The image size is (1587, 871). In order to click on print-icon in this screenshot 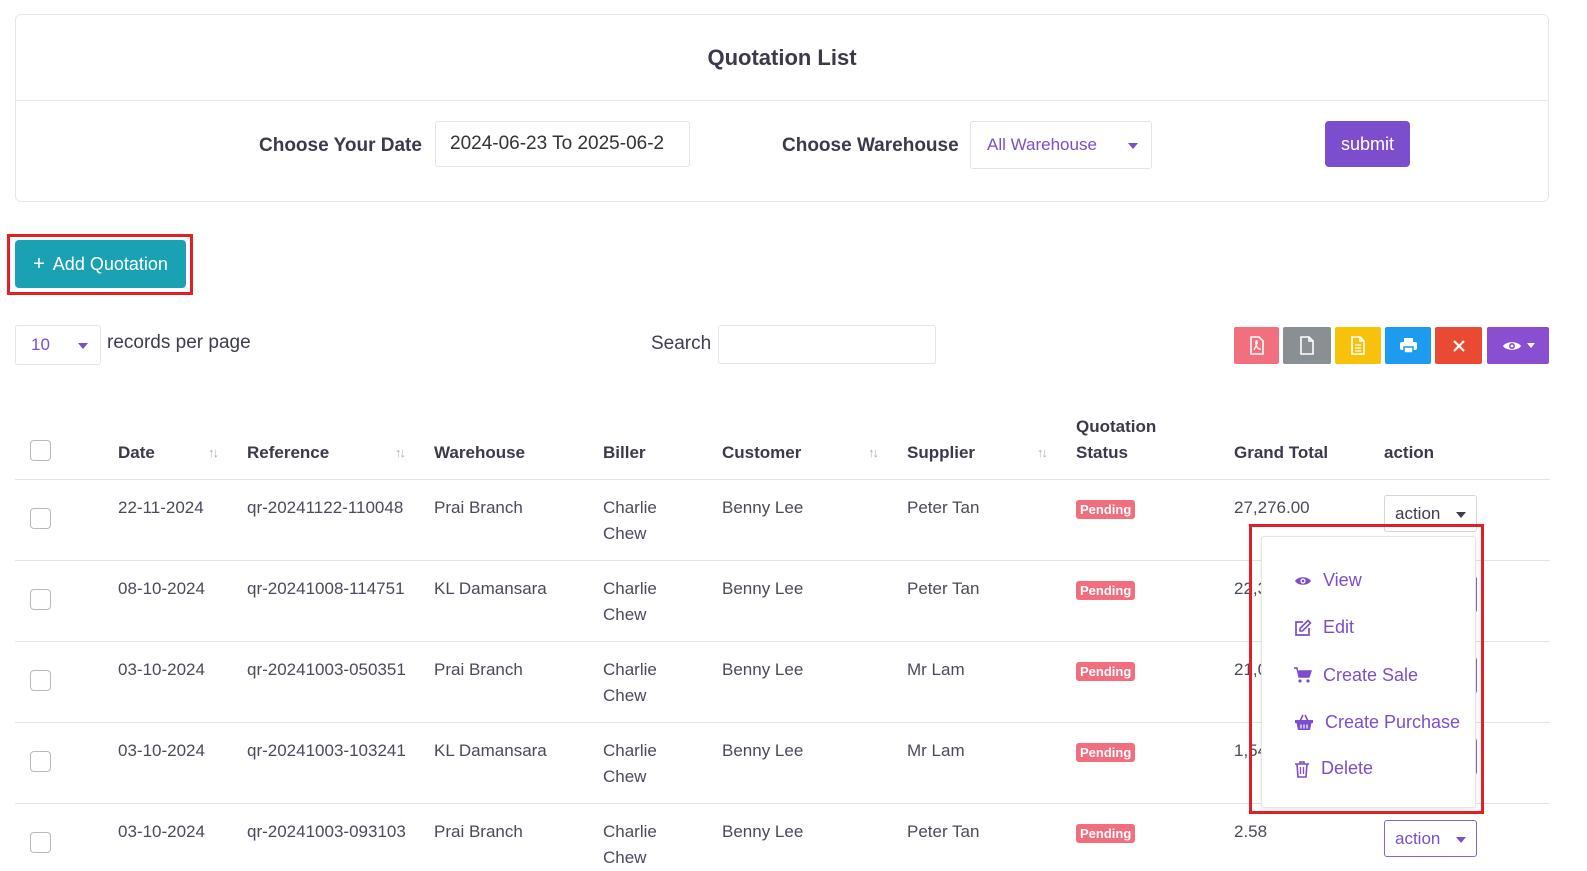, I will do `click(1408, 346)`.